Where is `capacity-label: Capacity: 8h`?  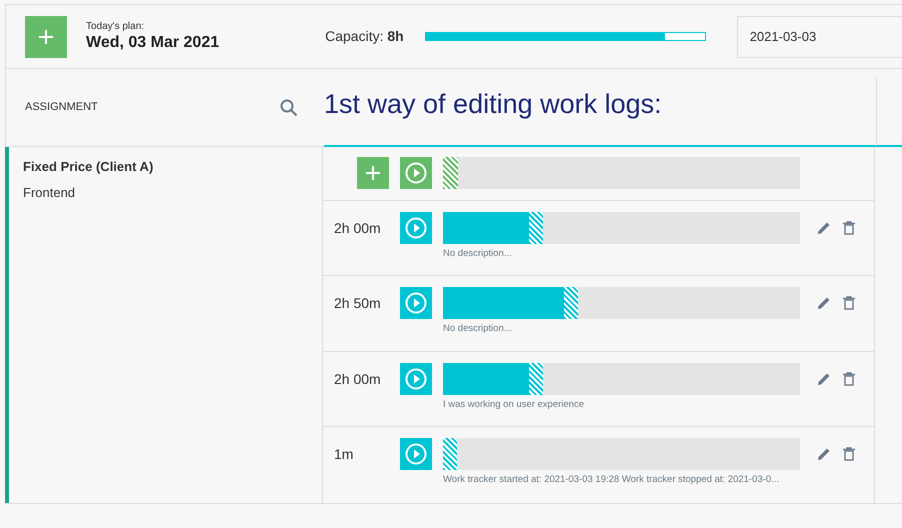 capacity-label: Capacity: 8h is located at coordinates (364, 36).